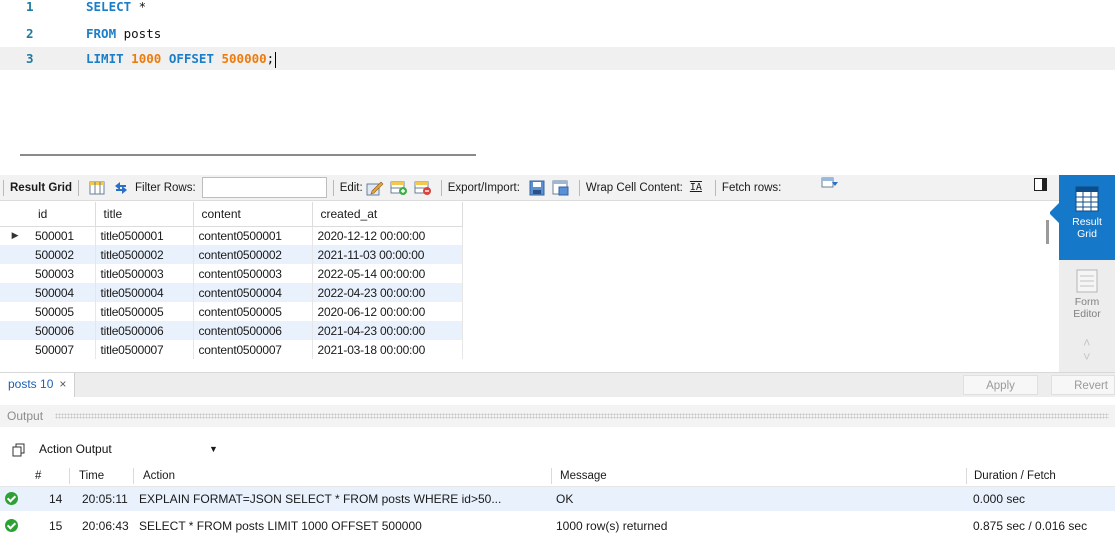 The image size is (1115, 549). Describe the element at coordinates (264, 187) in the screenshot. I see `filter-rows-input` at that location.